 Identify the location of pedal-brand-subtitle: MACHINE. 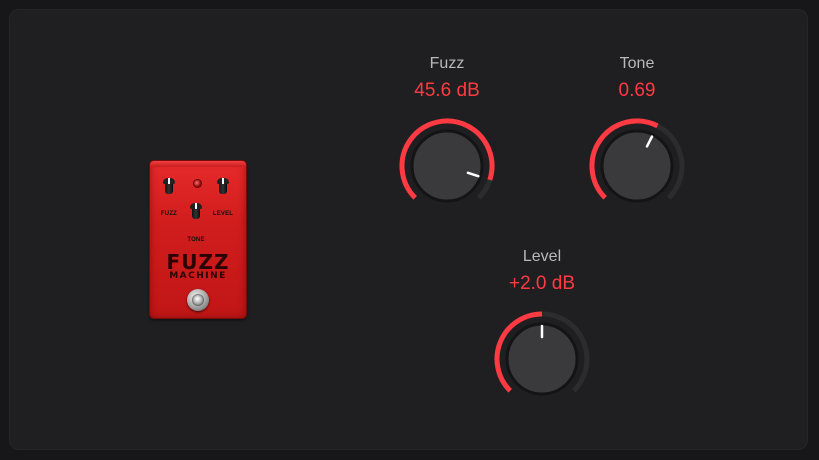
(198, 276).